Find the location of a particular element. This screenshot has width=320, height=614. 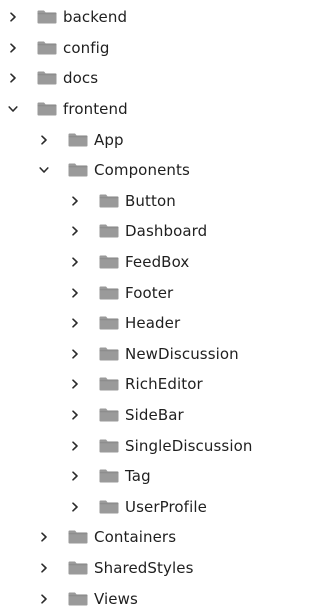

tree-row-feedbox: FeedBox is located at coordinates (132, 262).